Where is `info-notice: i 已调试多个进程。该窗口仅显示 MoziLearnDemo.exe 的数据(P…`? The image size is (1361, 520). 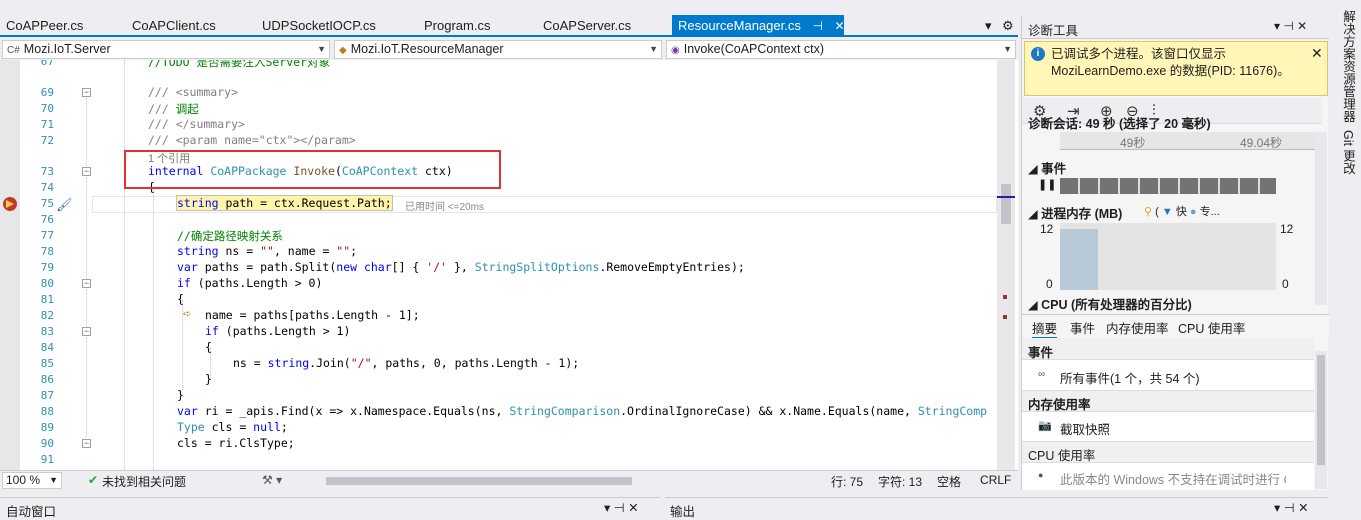
info-notice: i 已调试多个进程。该窗口仅显示 MoziLearnDemo.exe 的数据(P… is located at coordinates (1176, 68).